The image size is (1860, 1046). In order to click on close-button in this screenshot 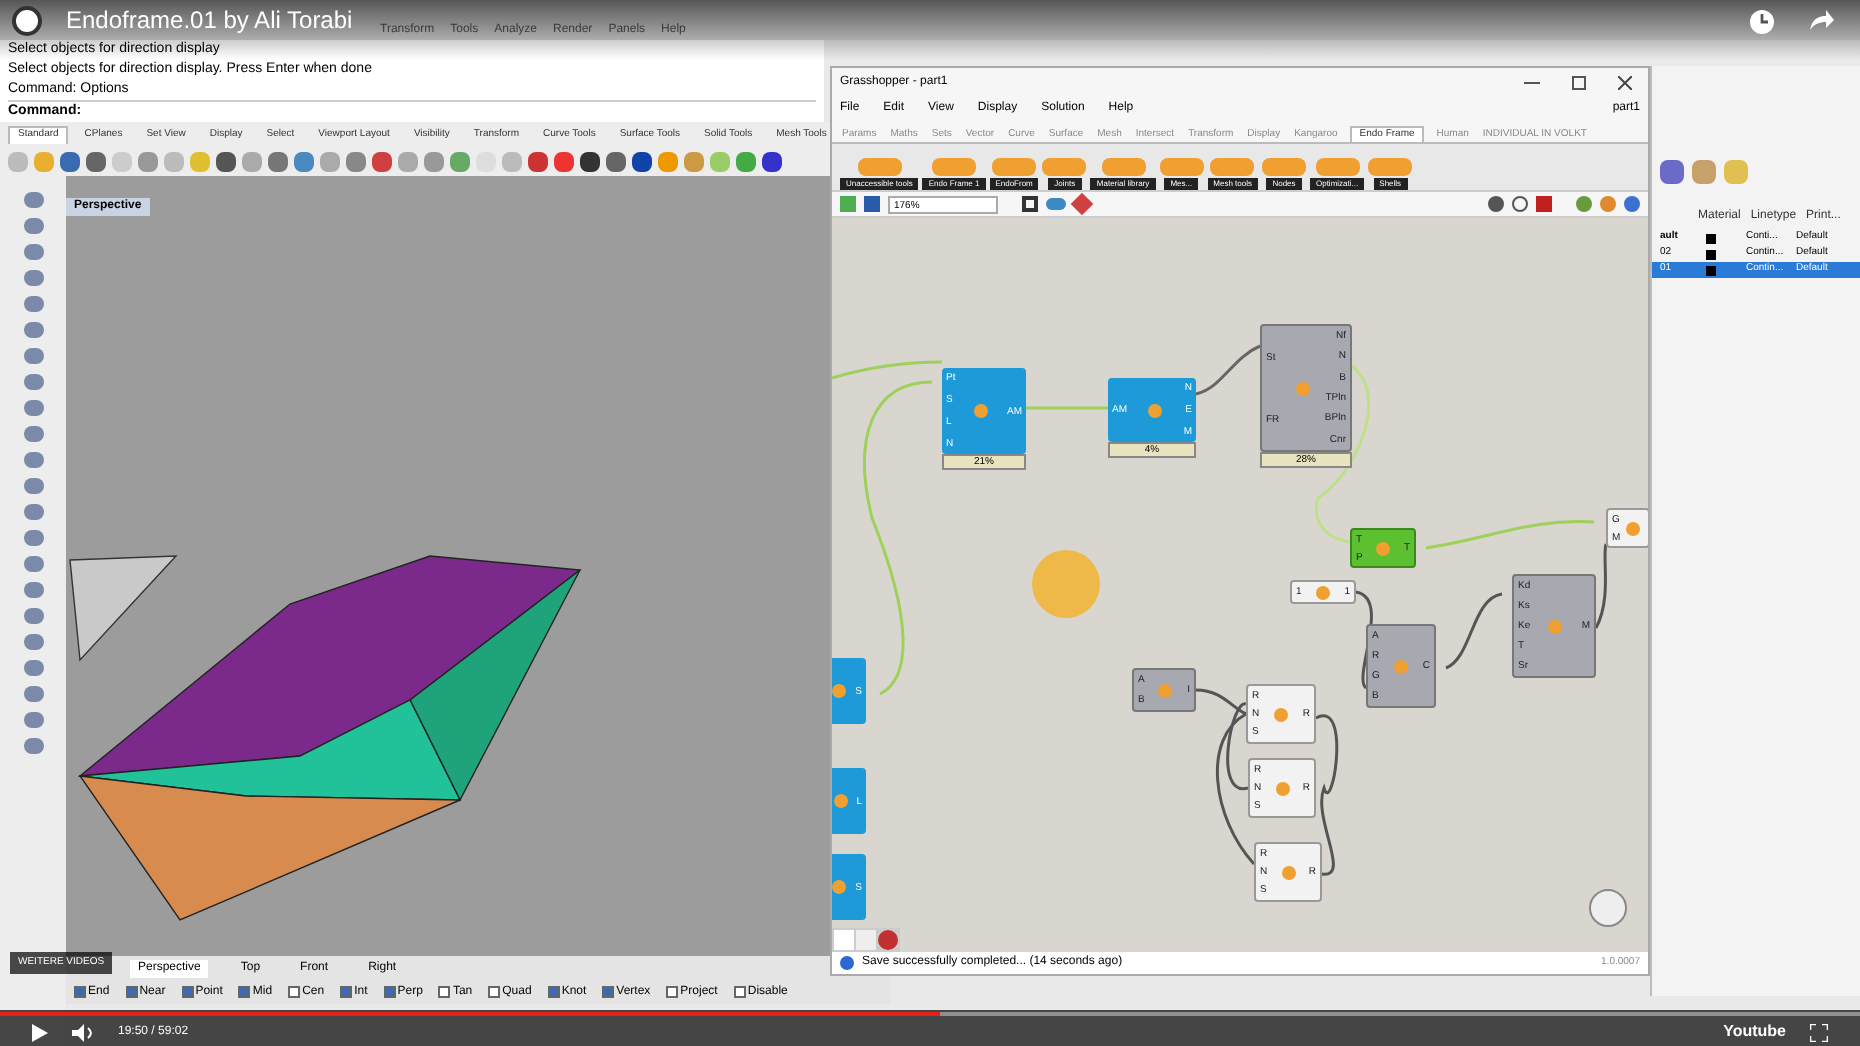, I will do `click(1625, 82)`.